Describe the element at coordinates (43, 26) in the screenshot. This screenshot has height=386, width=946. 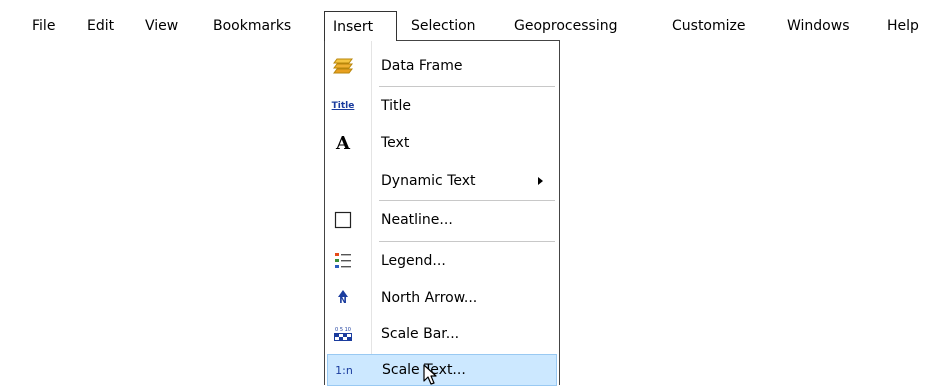
I see `menu-file: File` at that location.